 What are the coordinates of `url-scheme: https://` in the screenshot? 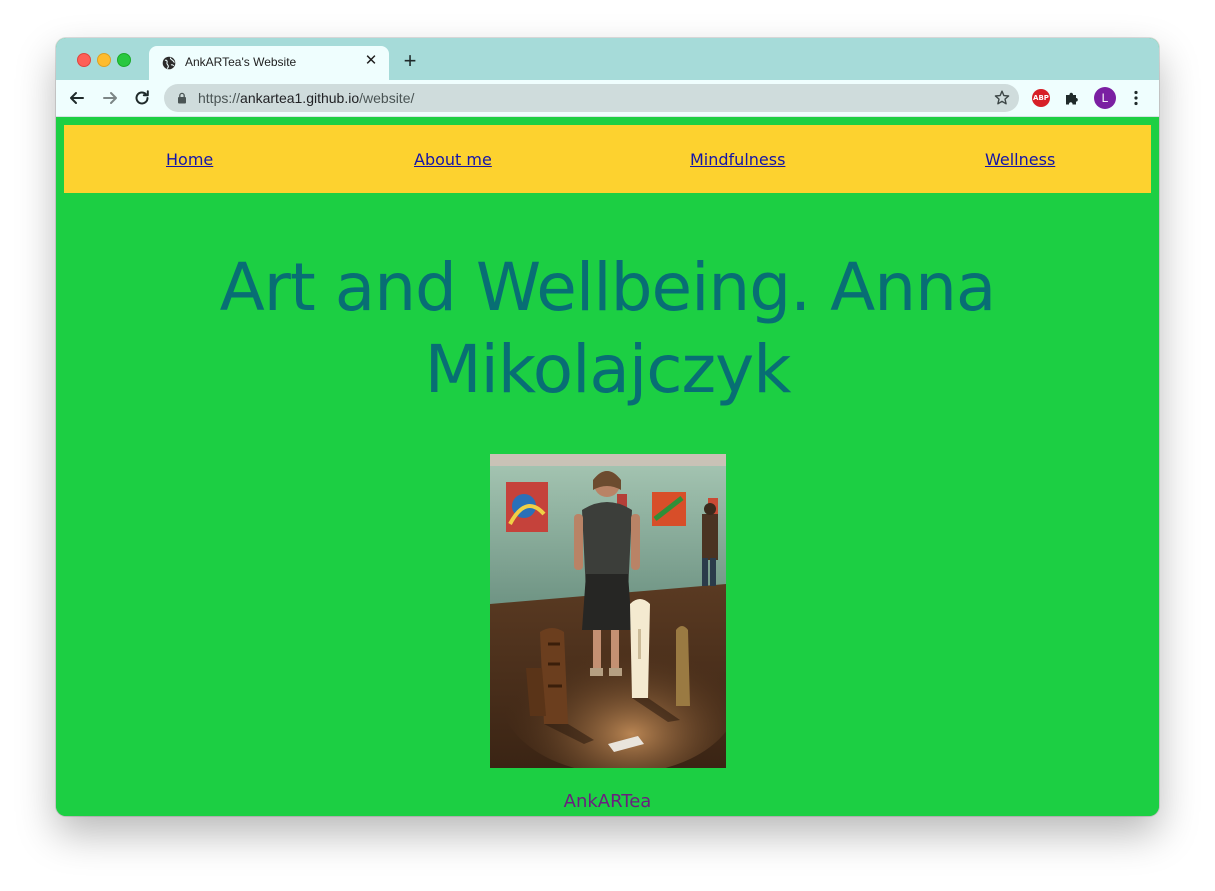 It's located at (219, 98).